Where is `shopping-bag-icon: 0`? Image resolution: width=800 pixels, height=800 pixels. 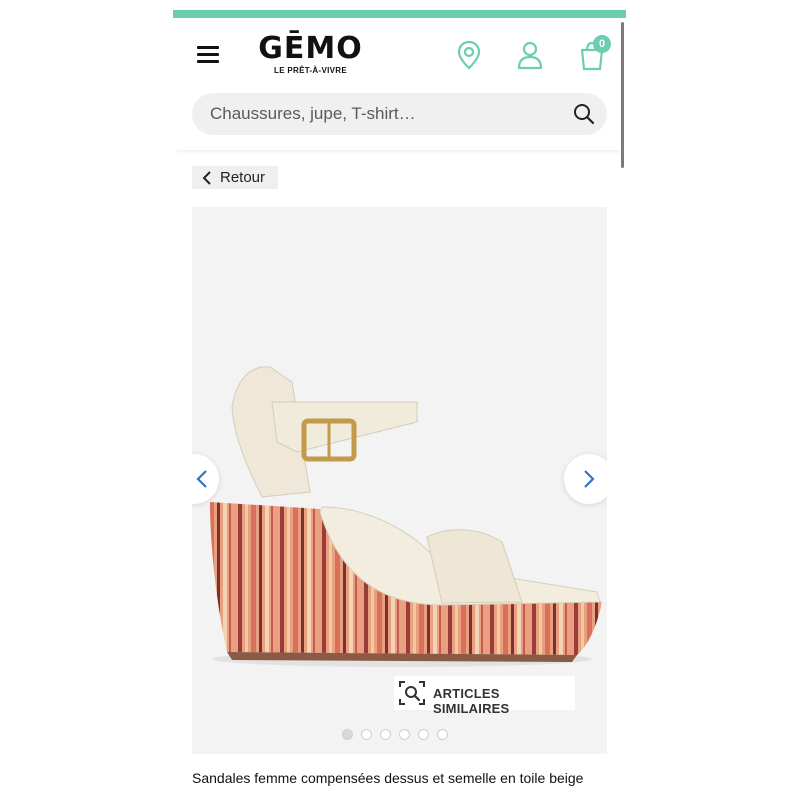
shopping-bag-icon: 0 is located at coordinates (593, 53).